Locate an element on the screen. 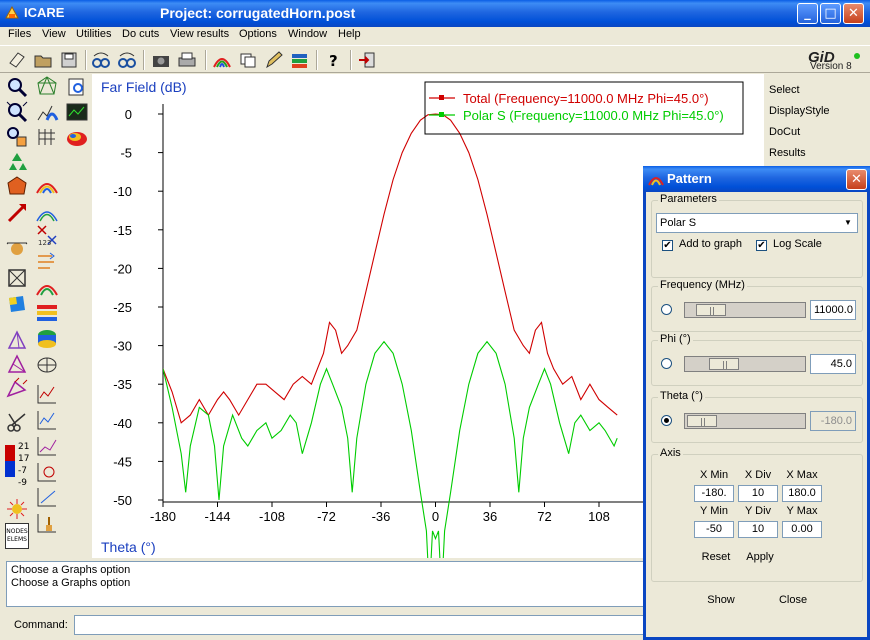  xmax-input: 180.0 is located at coordinates (802, 493).